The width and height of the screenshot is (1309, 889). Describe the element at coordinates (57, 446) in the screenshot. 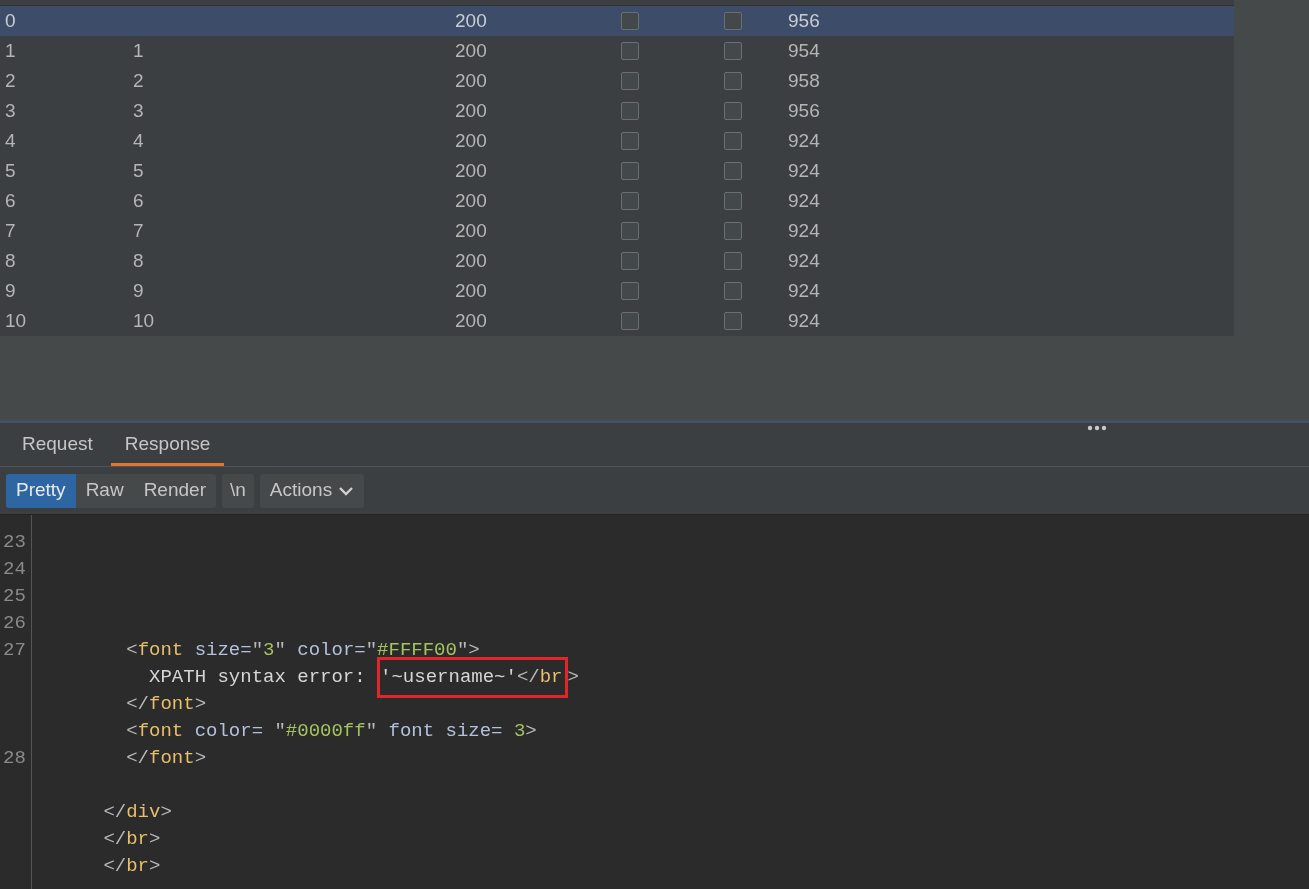

I see `tab: Request` at that location.